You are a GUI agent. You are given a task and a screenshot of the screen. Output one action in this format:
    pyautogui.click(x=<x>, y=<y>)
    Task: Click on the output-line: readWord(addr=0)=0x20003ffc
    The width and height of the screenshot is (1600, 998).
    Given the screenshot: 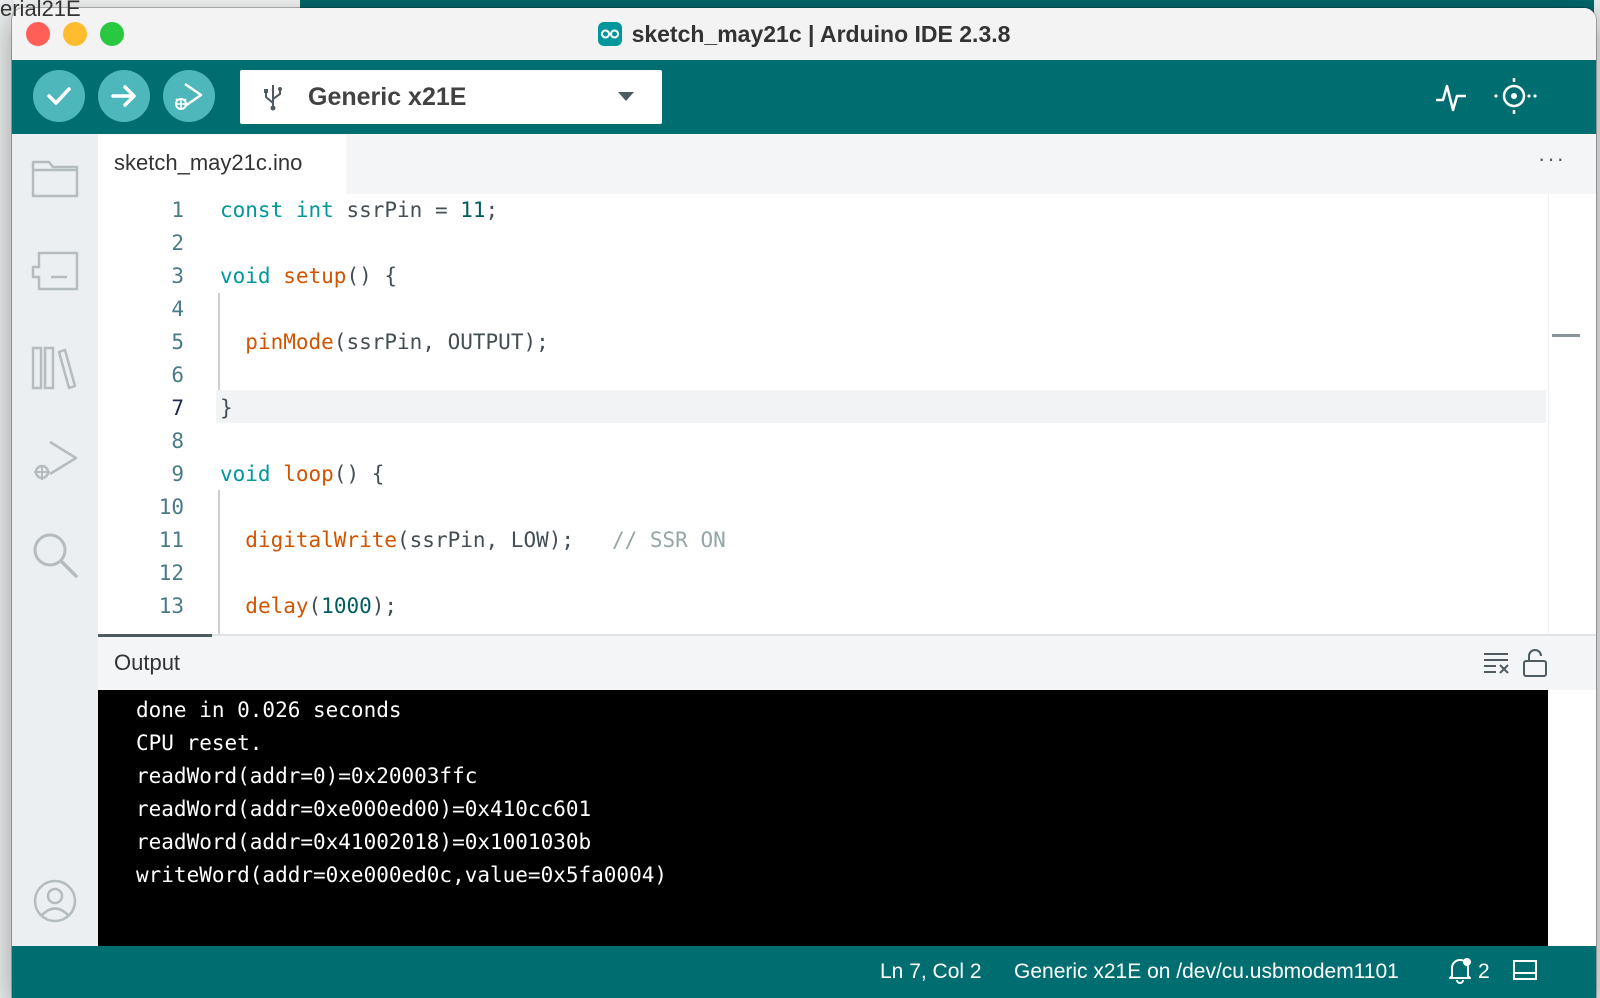 What is the action you would take?
    pyautogui.click(x=307, y=776)
    